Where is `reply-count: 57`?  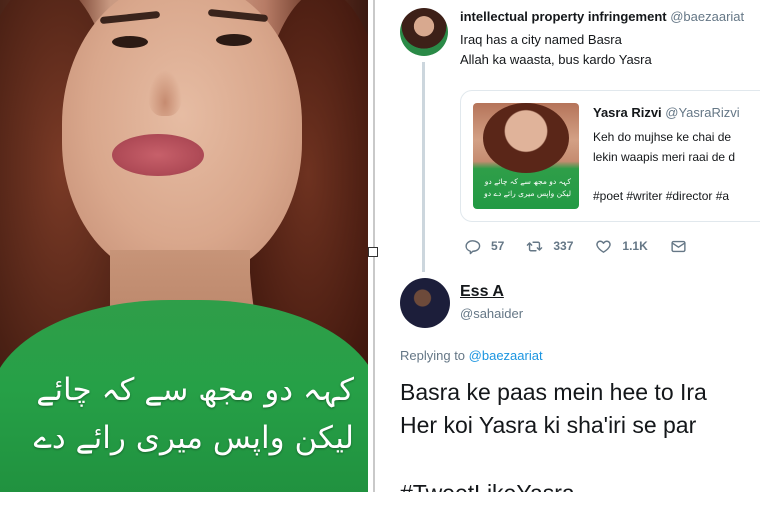 reply-count: 57 is located at coordinates (498, 246).